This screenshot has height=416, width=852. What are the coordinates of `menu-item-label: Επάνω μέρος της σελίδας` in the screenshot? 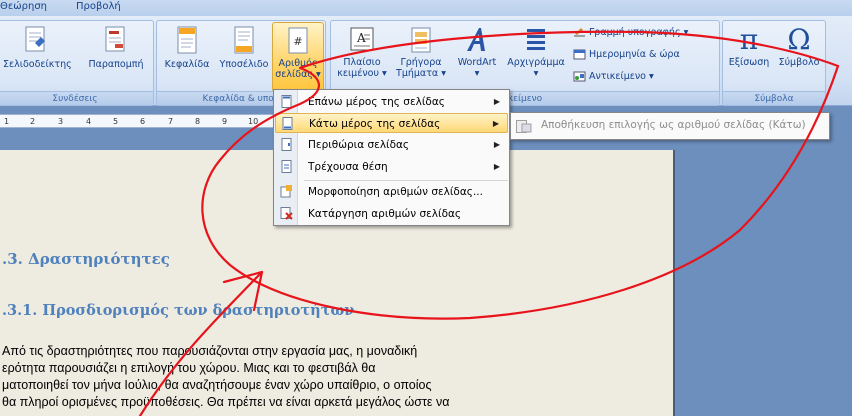 It's located at (376, 102).